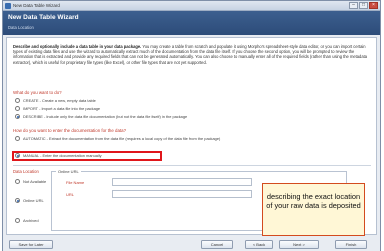  What do you see at coordinates (17, 138) in the screenshot?
I see `radio-automatic` at bounding box center [17, 138].